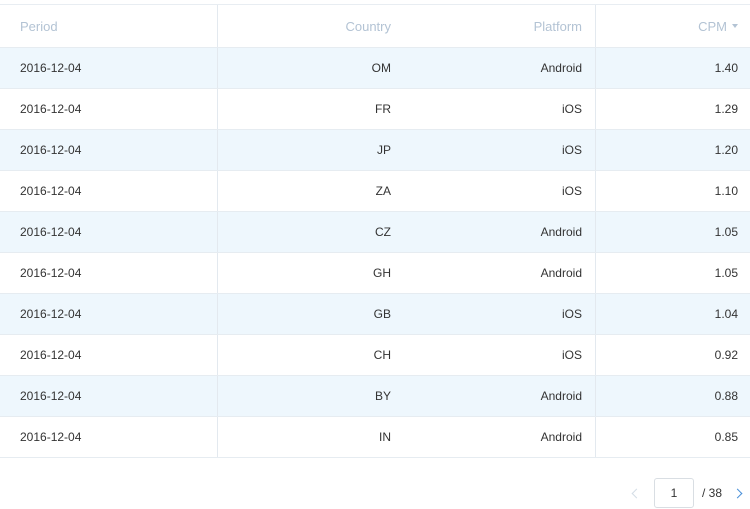  I want to click on column-header-country: Country, so click(305, 26).